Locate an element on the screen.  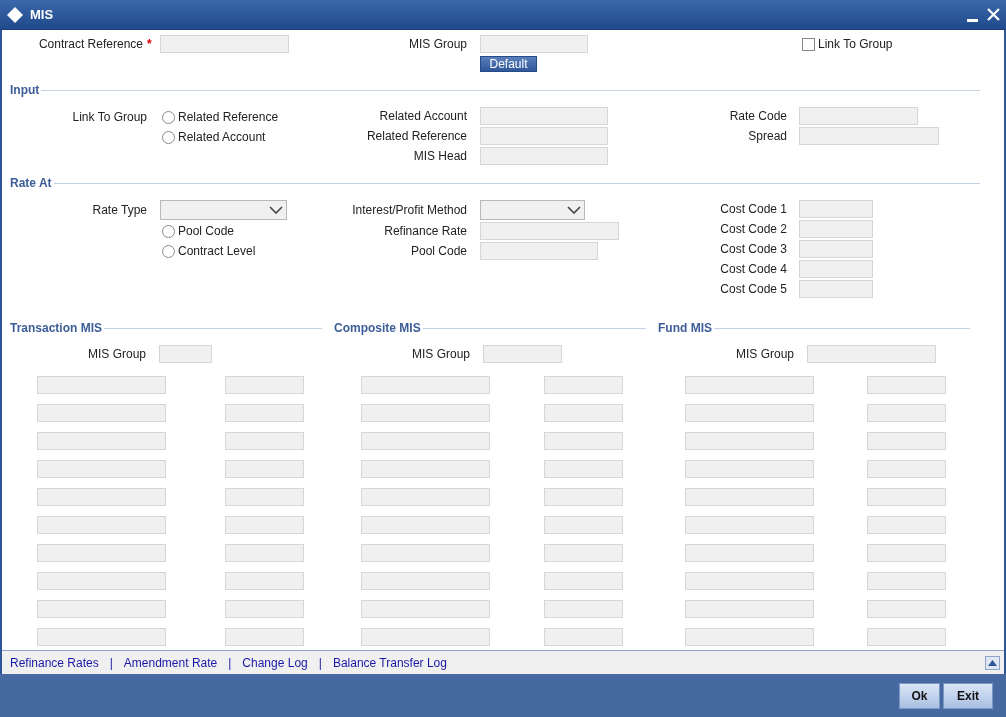
radio-label: Pool Code is located at coordinates (206, 231).